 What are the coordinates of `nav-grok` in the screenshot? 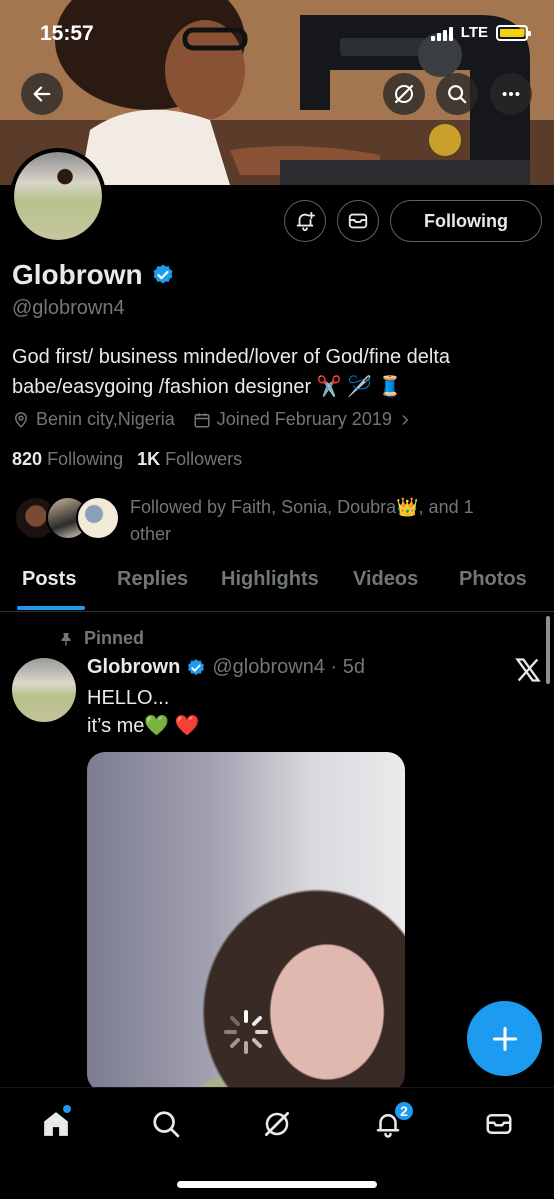 It's located at (277, 1124).